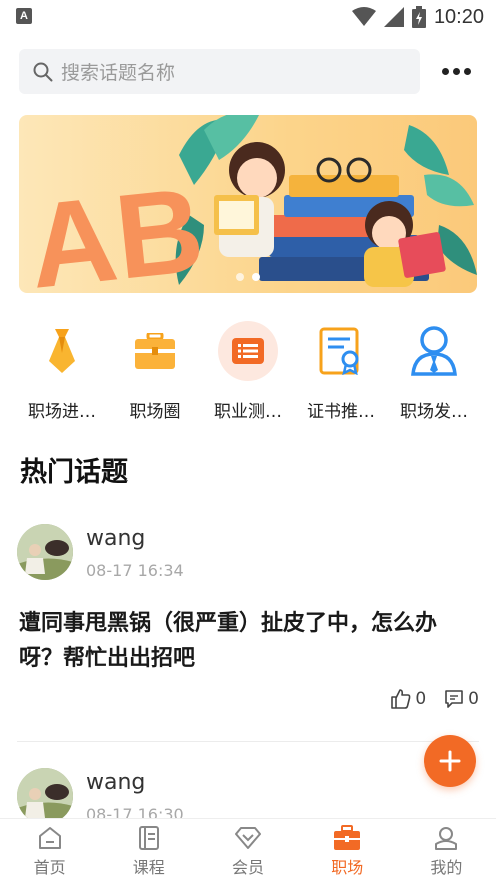  Describe the element at coordinates (401, 699) in the screenshot. I see `thumbs-up-icon` at that location.